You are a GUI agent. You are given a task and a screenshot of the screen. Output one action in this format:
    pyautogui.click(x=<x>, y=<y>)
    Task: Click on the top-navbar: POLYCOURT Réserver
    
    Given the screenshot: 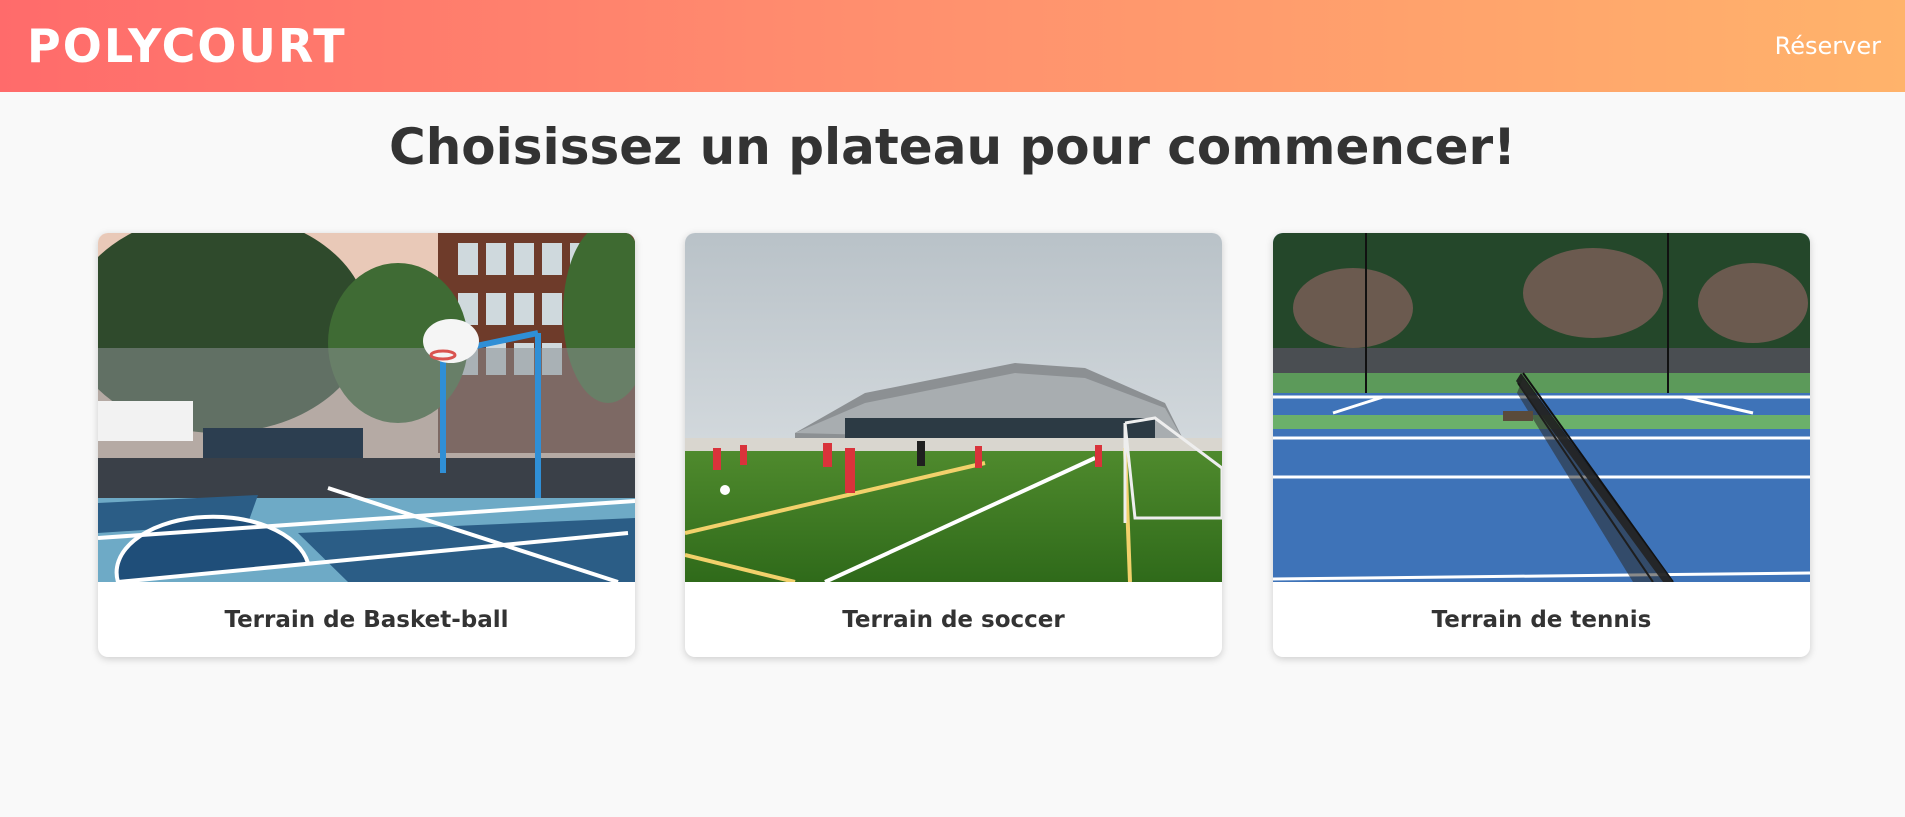 What is the action you would take?
    pyautogui.click(x=952, y=46)
    